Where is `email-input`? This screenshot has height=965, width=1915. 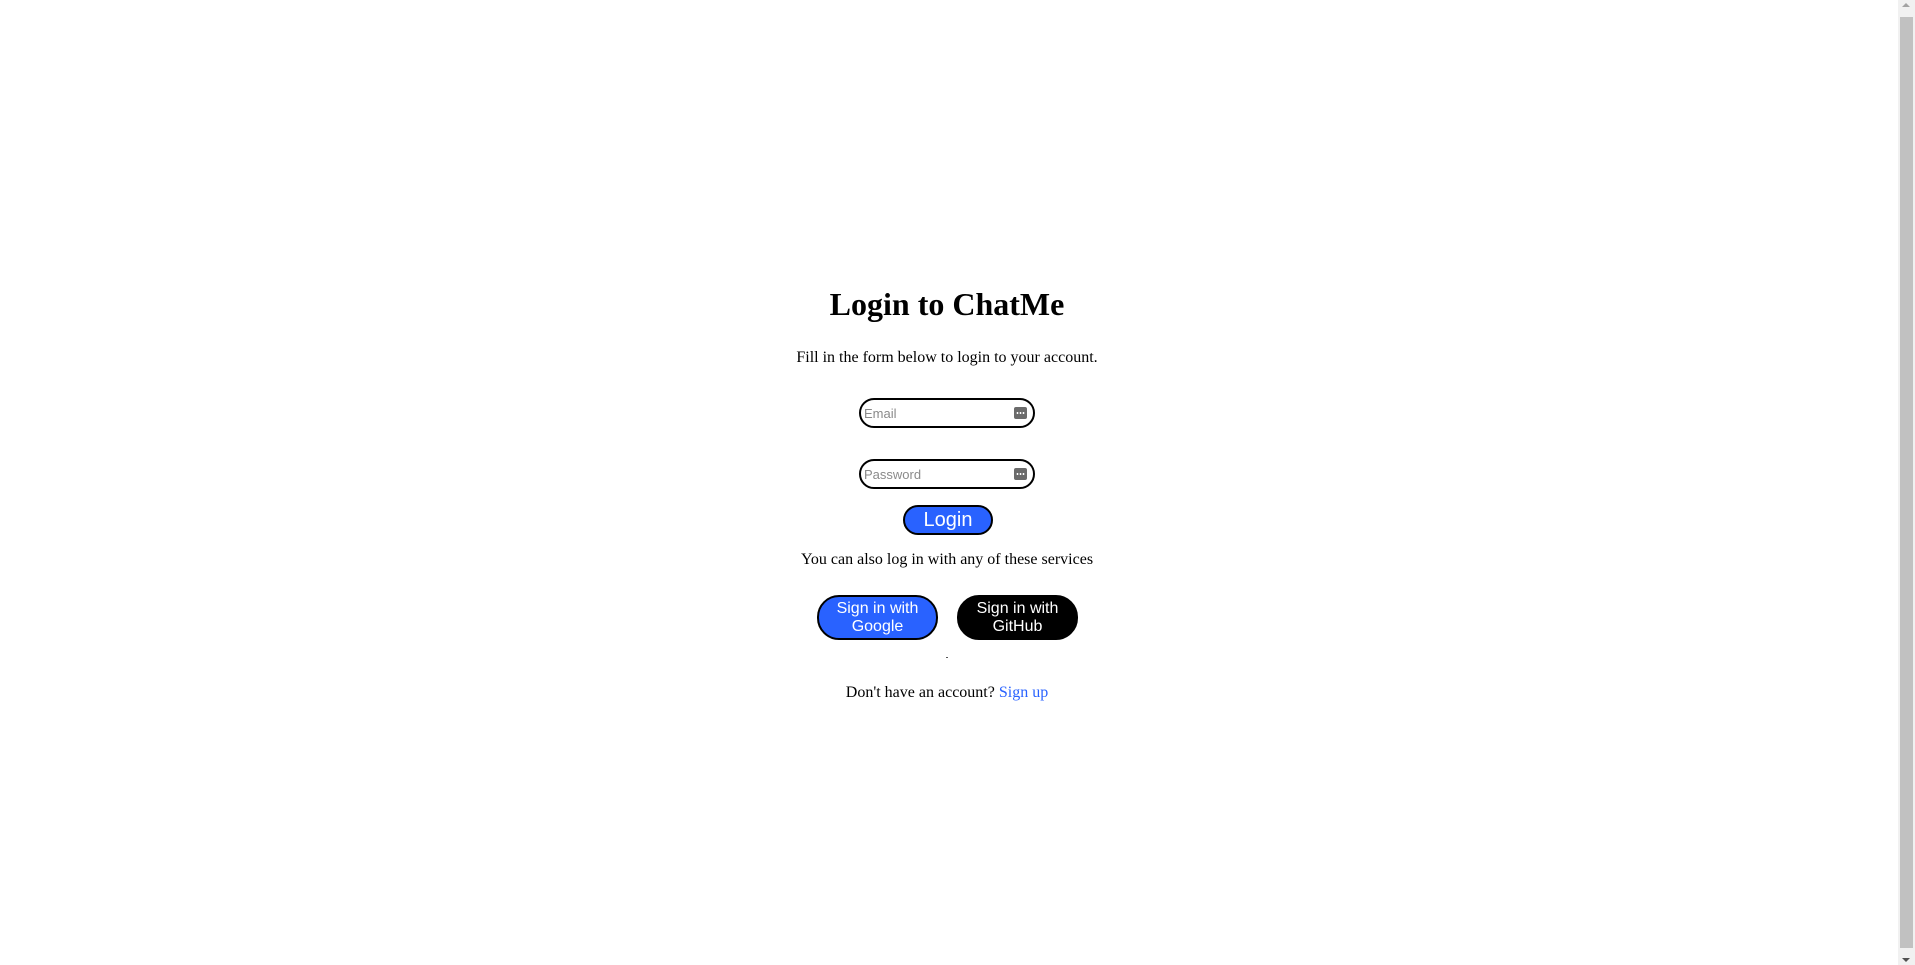 email-input is located at coordinates (934, 413).